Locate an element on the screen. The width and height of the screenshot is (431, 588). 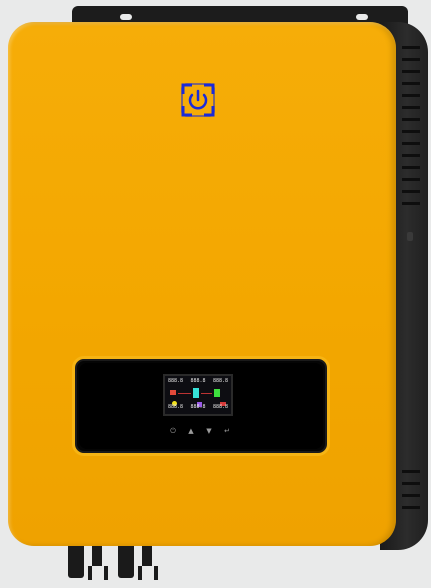
lcd-top-row: 888.8 888.8 888.8 is located at coordinates (198, 381).